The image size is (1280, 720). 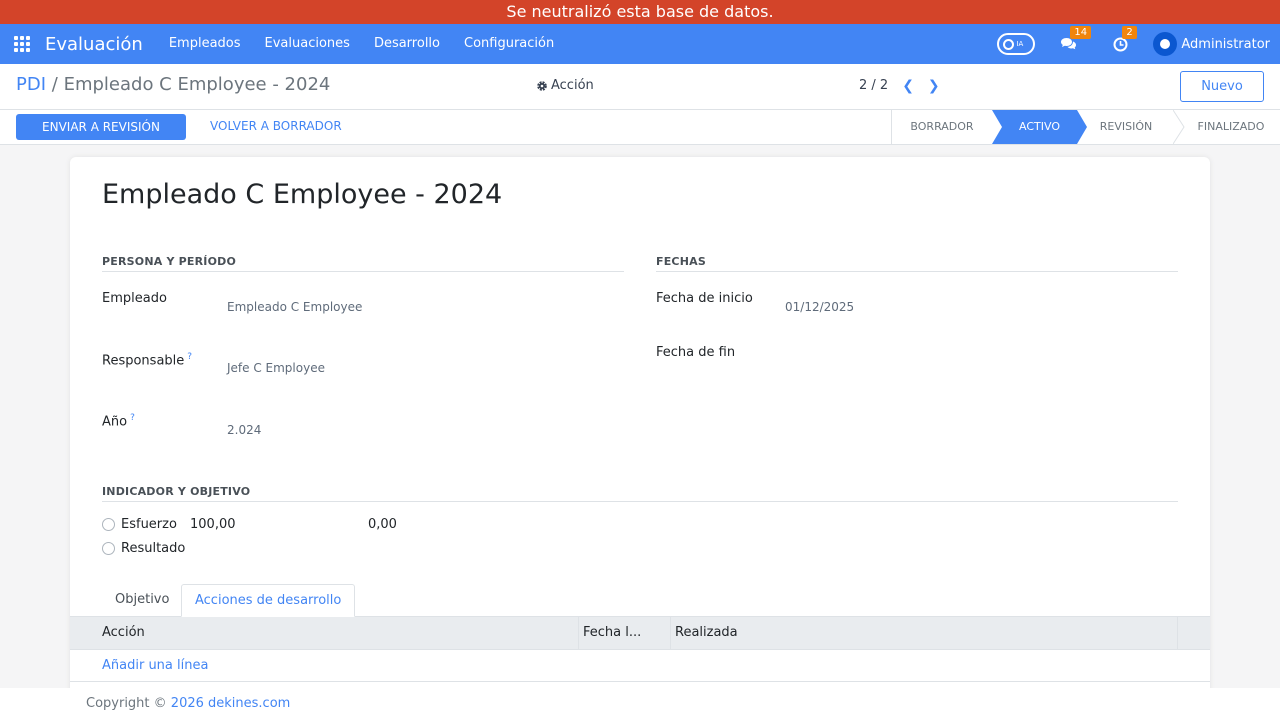 I want to click on footer: Copyright © 2026 dekines.com, so click(x=640, y=704).